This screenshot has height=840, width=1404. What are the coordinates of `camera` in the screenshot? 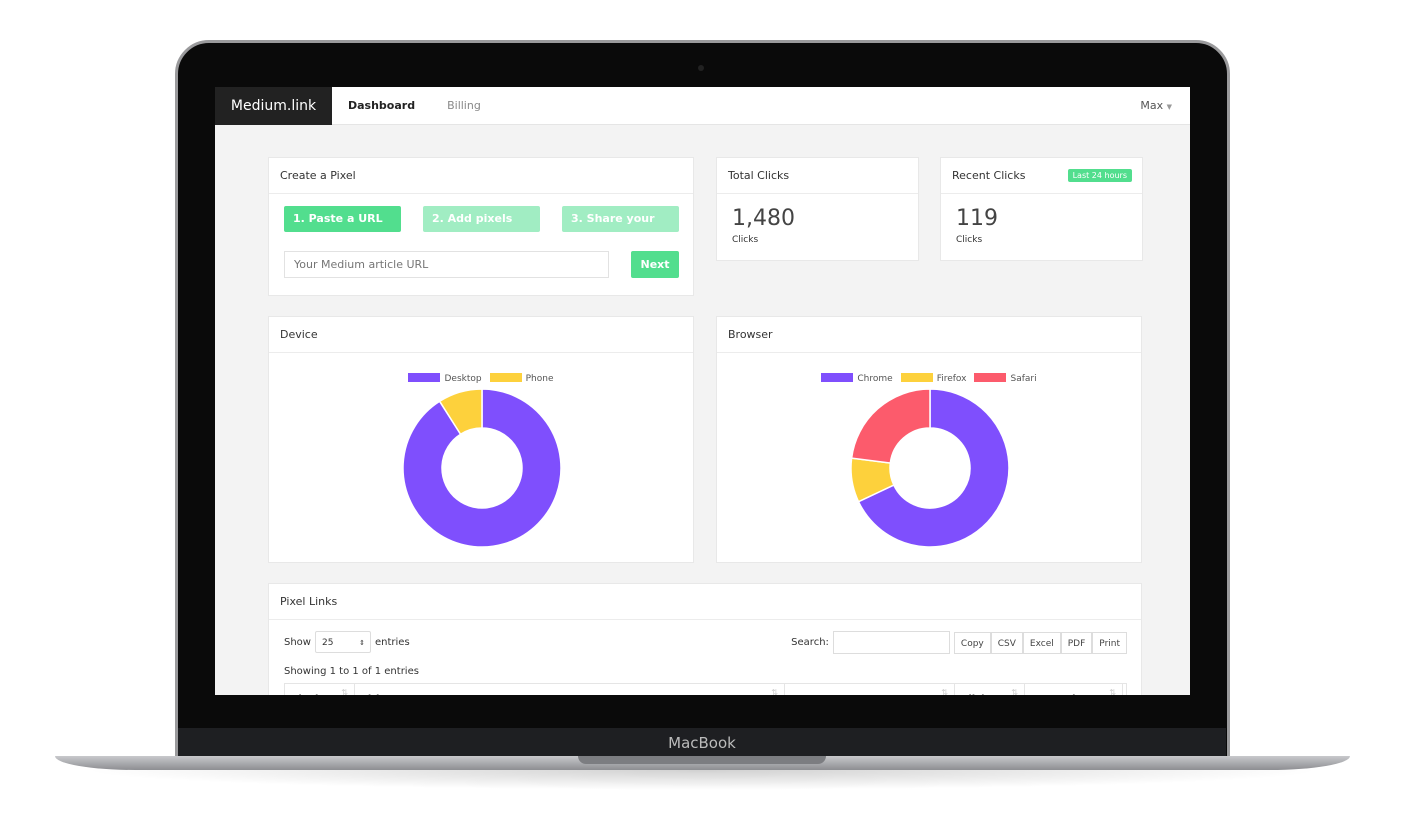 It's located at (701, 68).